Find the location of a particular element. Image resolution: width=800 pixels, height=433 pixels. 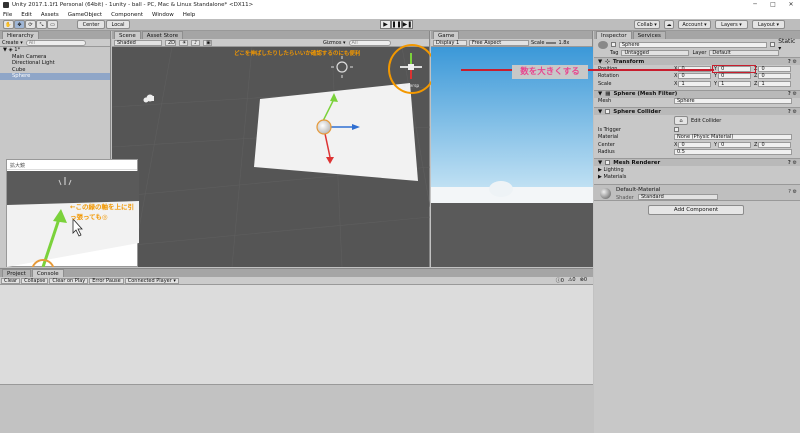

rotate-tool-icon: ⟳ is located at coordinates (30, 24).